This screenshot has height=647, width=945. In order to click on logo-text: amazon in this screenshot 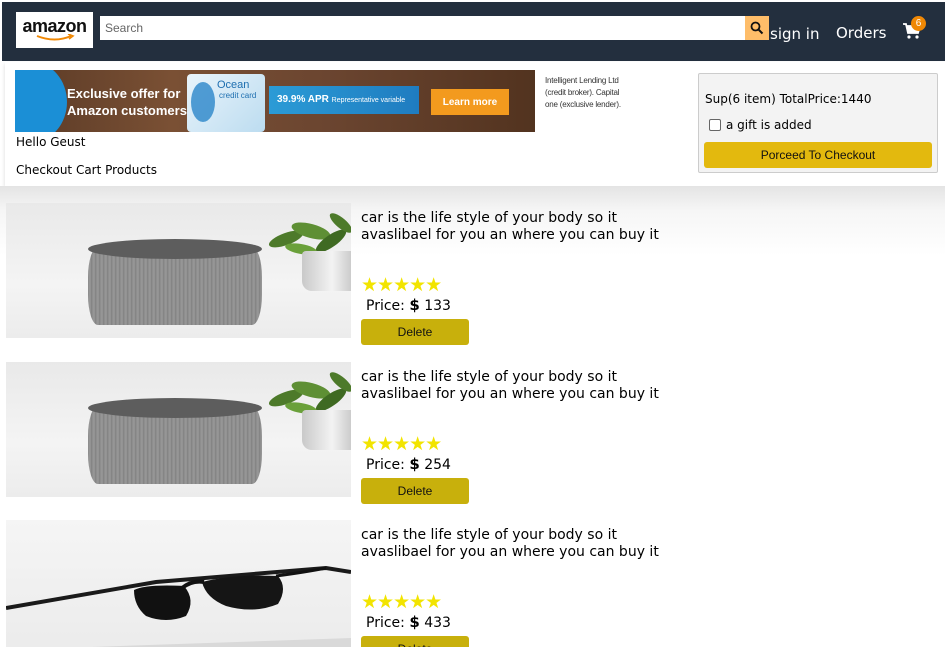, I will do `click(54, 25)`.